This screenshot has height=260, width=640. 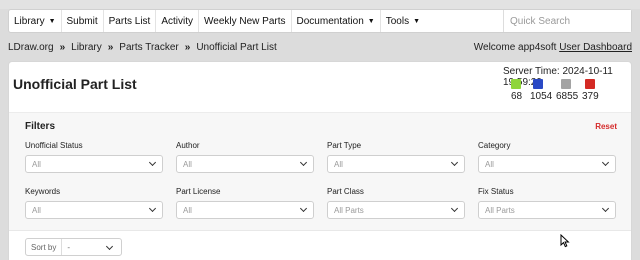 What do you see at coordinates (345, 191) in the screenshot?
I see `filter-label-part-class: Part Class` at bounding box center [345, 191].